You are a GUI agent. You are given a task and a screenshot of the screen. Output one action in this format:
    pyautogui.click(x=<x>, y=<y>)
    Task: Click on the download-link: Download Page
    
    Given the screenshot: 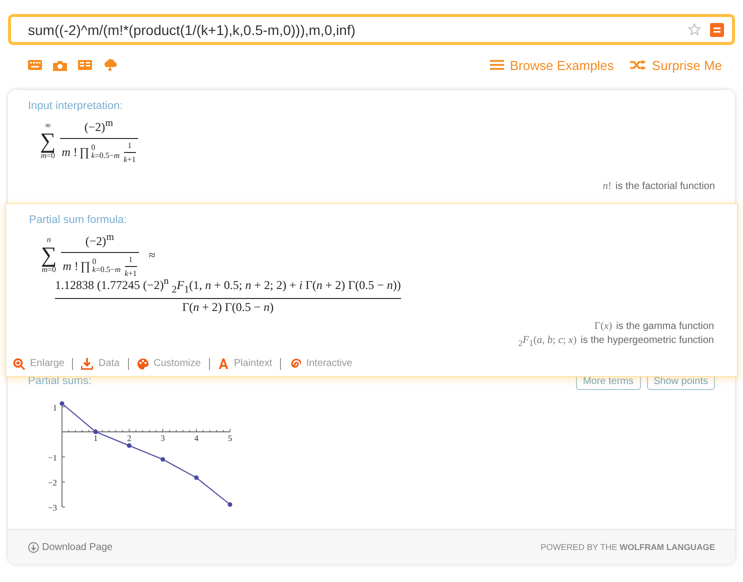 What is the action you would take?
    pyautogui.click(x=70, y=547)
    